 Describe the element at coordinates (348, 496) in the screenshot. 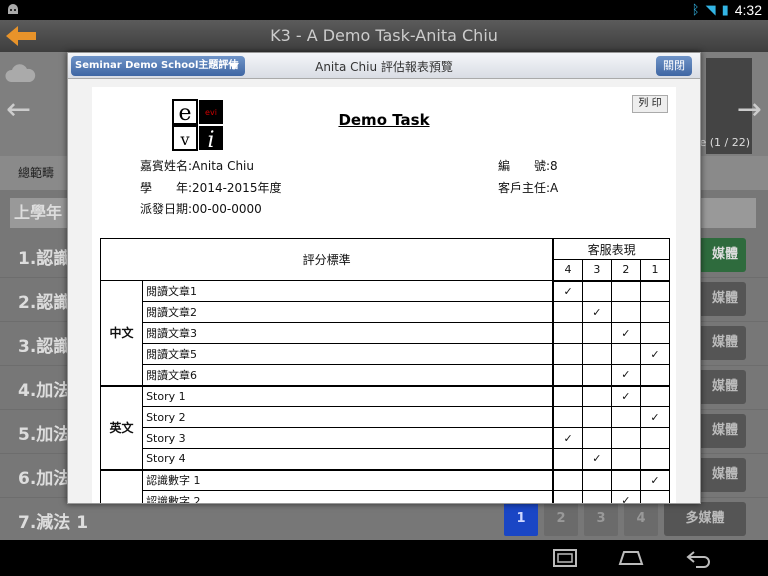

I see `criterion-name: 認識數字 2` at that location.